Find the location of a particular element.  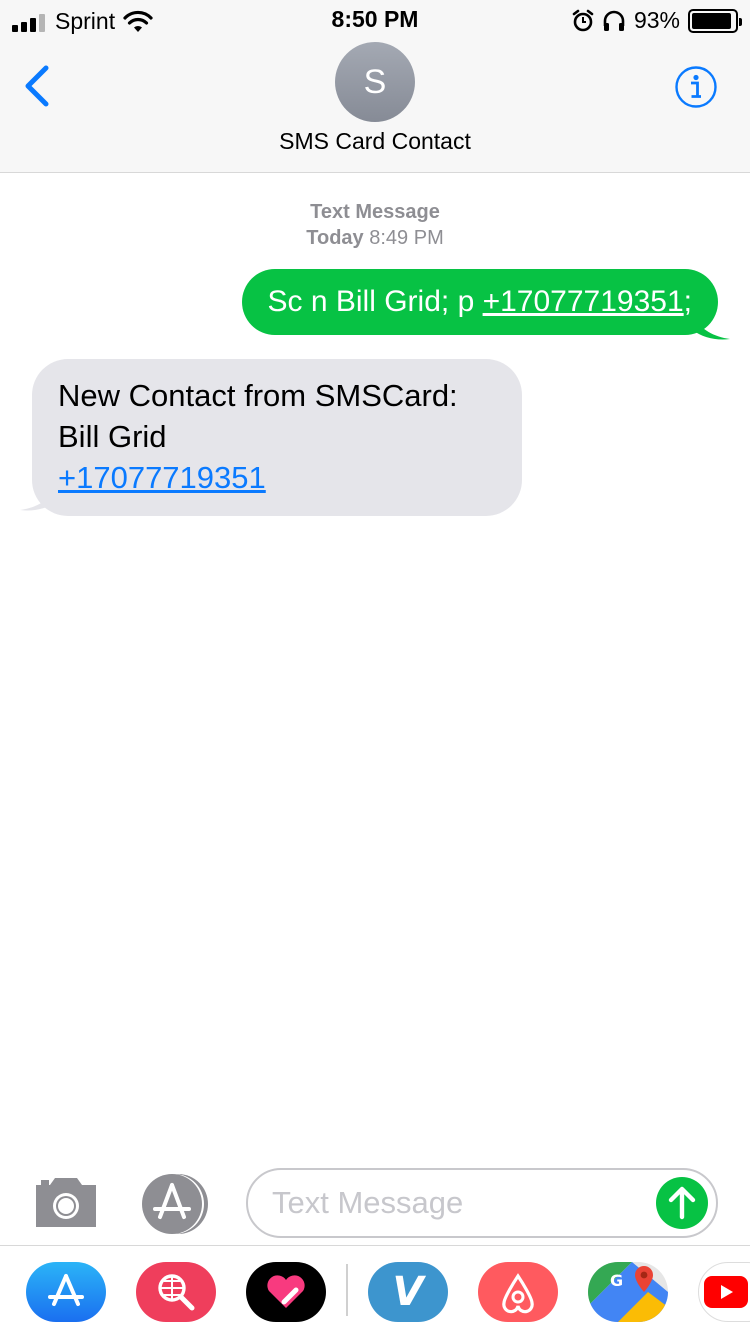

headphones-icon is located at coordinates (614, 20).